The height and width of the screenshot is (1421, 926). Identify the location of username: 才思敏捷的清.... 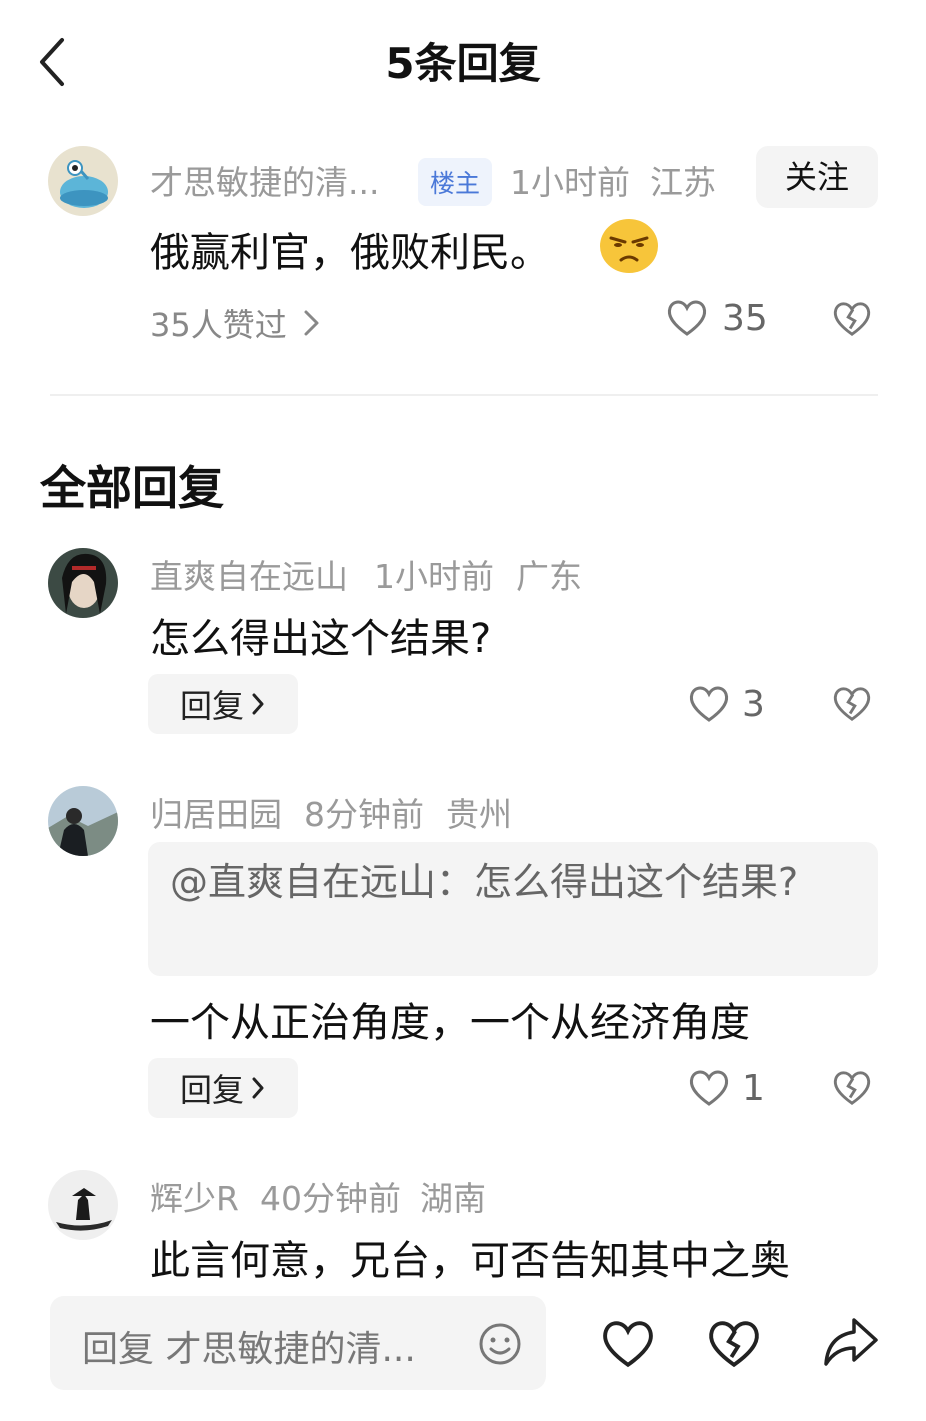
(264, 180).